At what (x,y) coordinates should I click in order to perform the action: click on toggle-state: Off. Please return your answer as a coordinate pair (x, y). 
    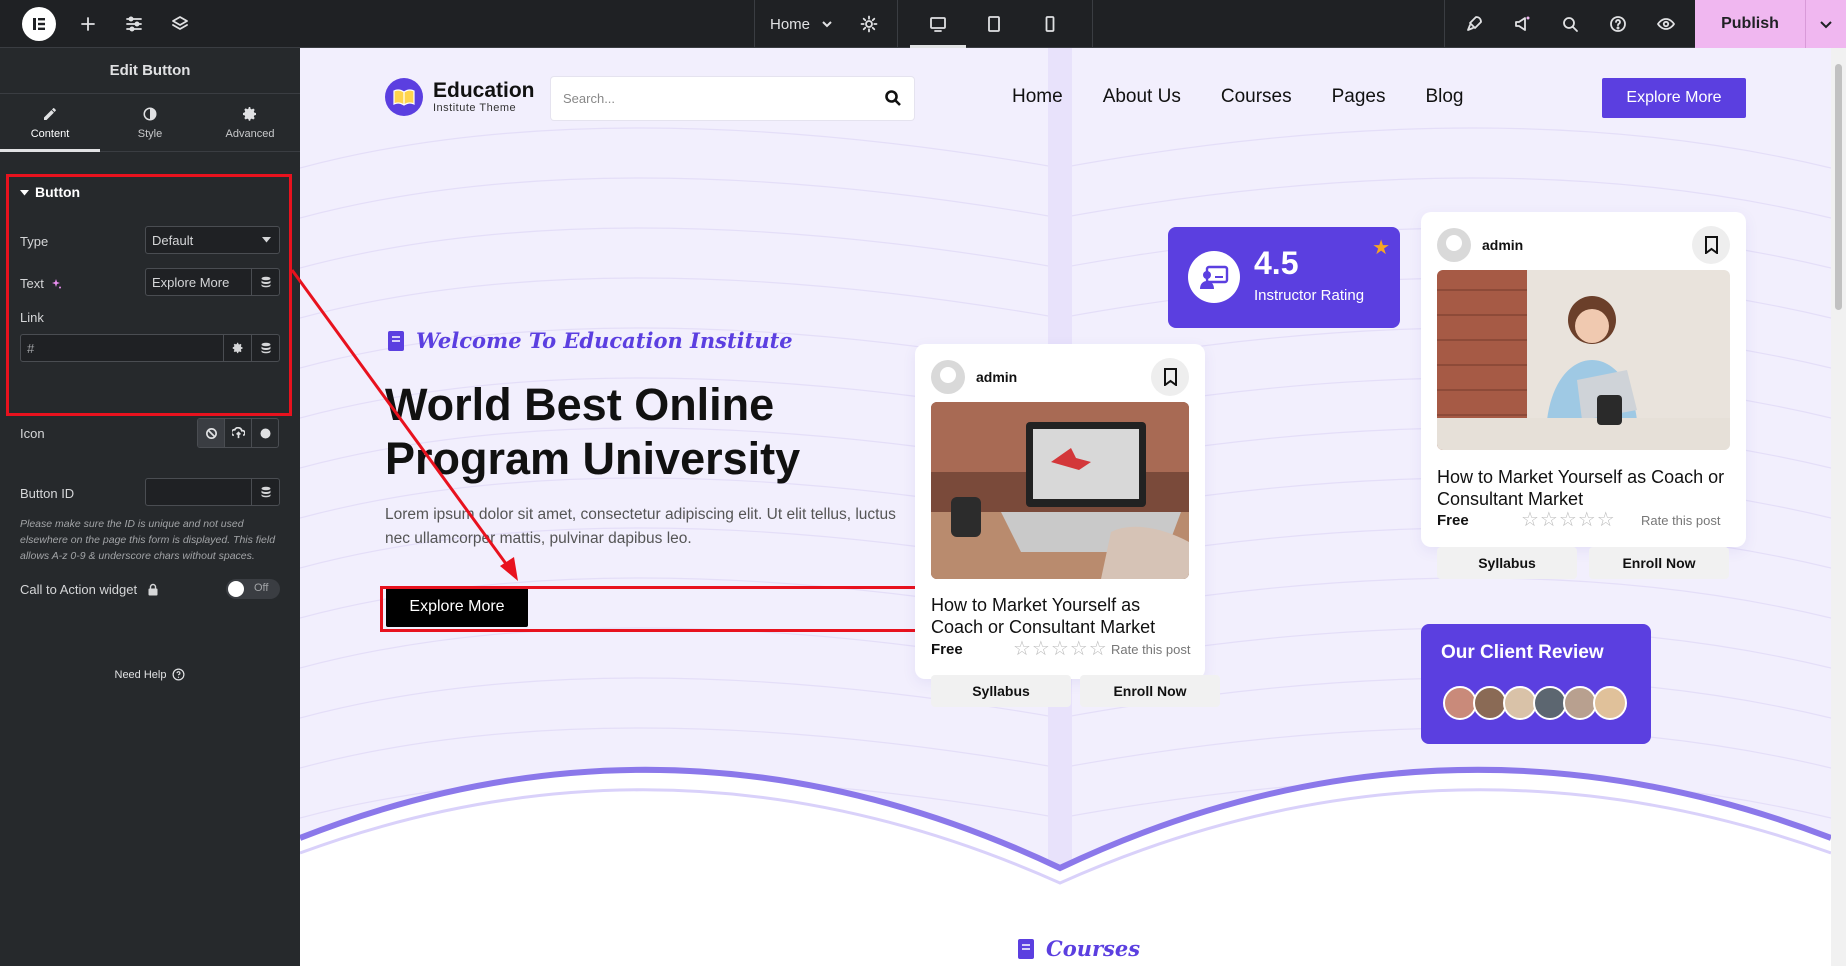
    Looking at the image, I should click on (261, 588).